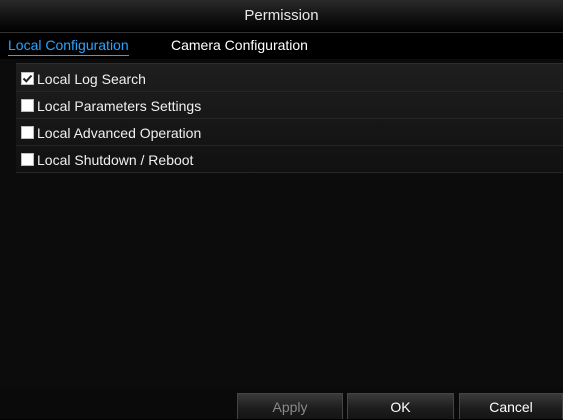  I want to click on permission-item-local-shutdown-reboot: Local Shutdown / Reboot, so click(289, 160).